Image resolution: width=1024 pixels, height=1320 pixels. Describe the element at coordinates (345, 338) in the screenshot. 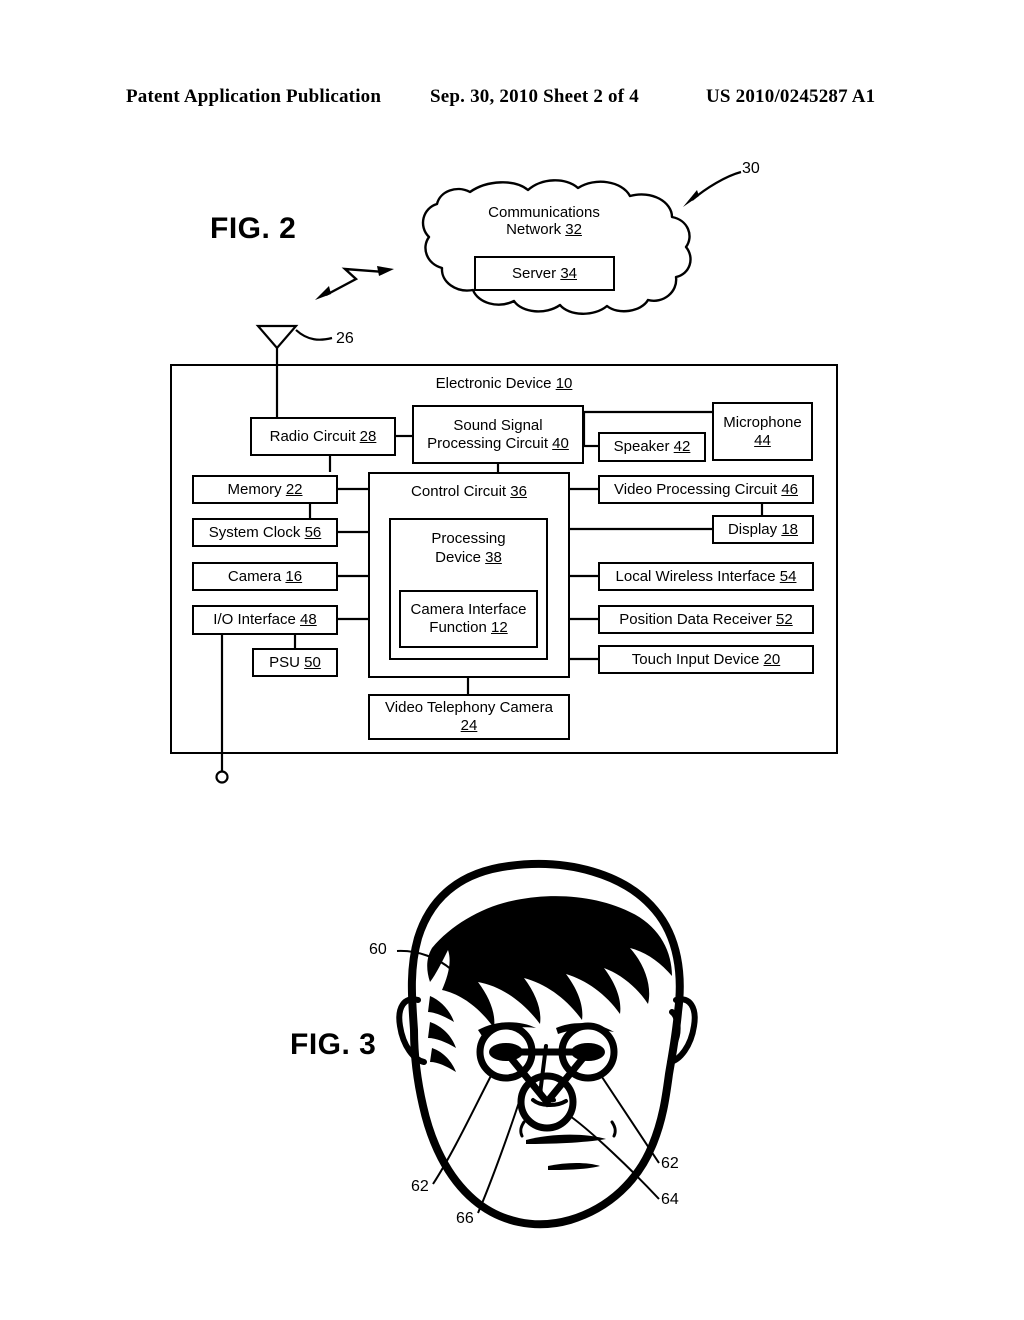

I see `ref-26: 26` at that location.